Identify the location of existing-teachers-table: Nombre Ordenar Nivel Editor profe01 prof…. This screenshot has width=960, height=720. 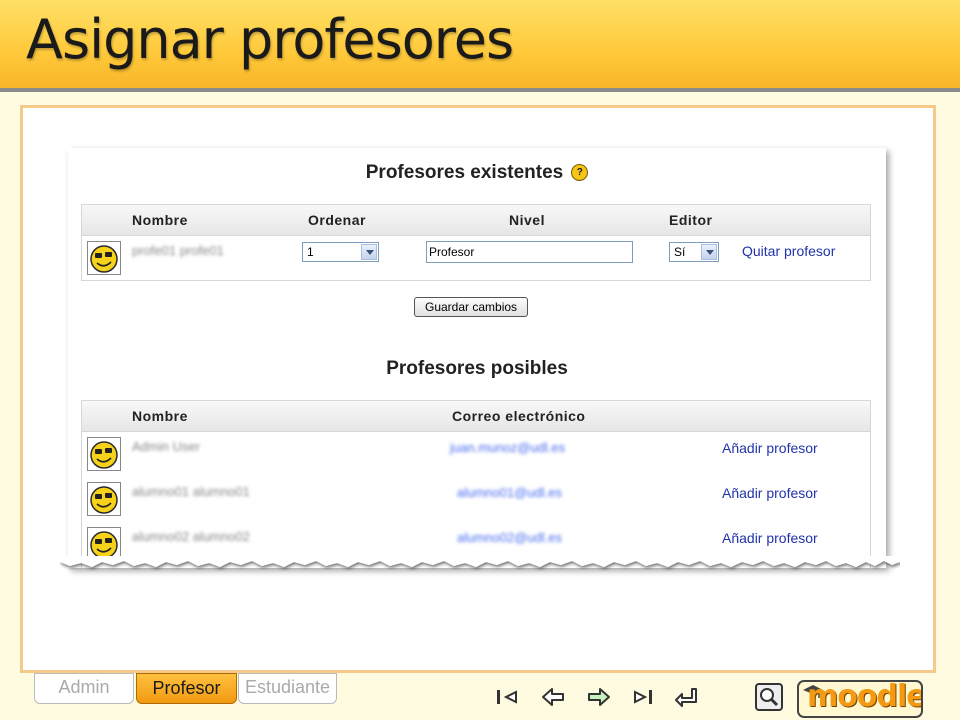
(476, 242).